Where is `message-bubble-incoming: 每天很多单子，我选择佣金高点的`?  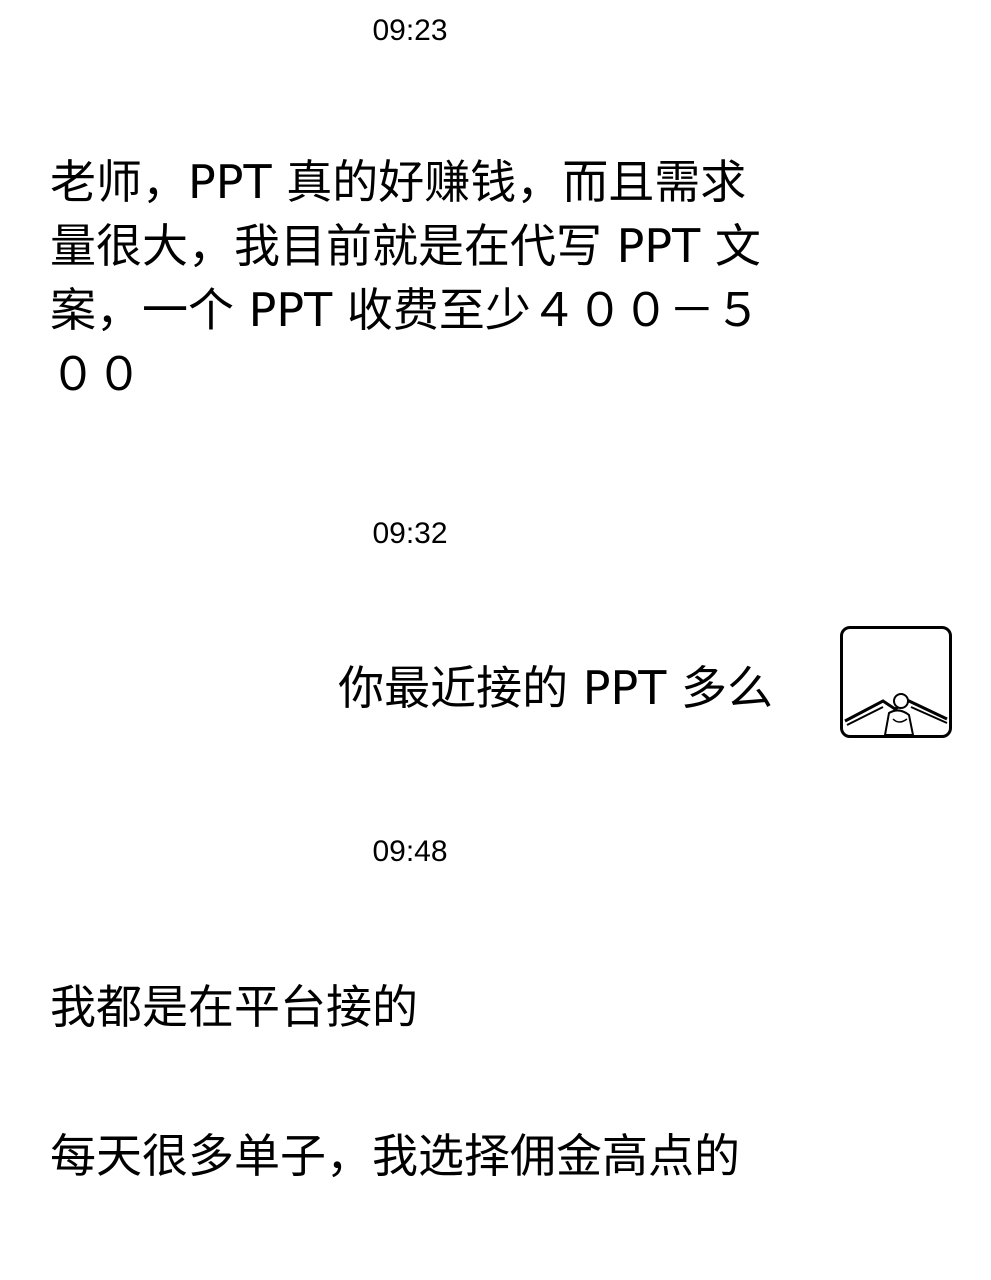 message-bubble-incoming: 每天很多单子，我选择佣金高点的 is located at coordinates (417, 1156).